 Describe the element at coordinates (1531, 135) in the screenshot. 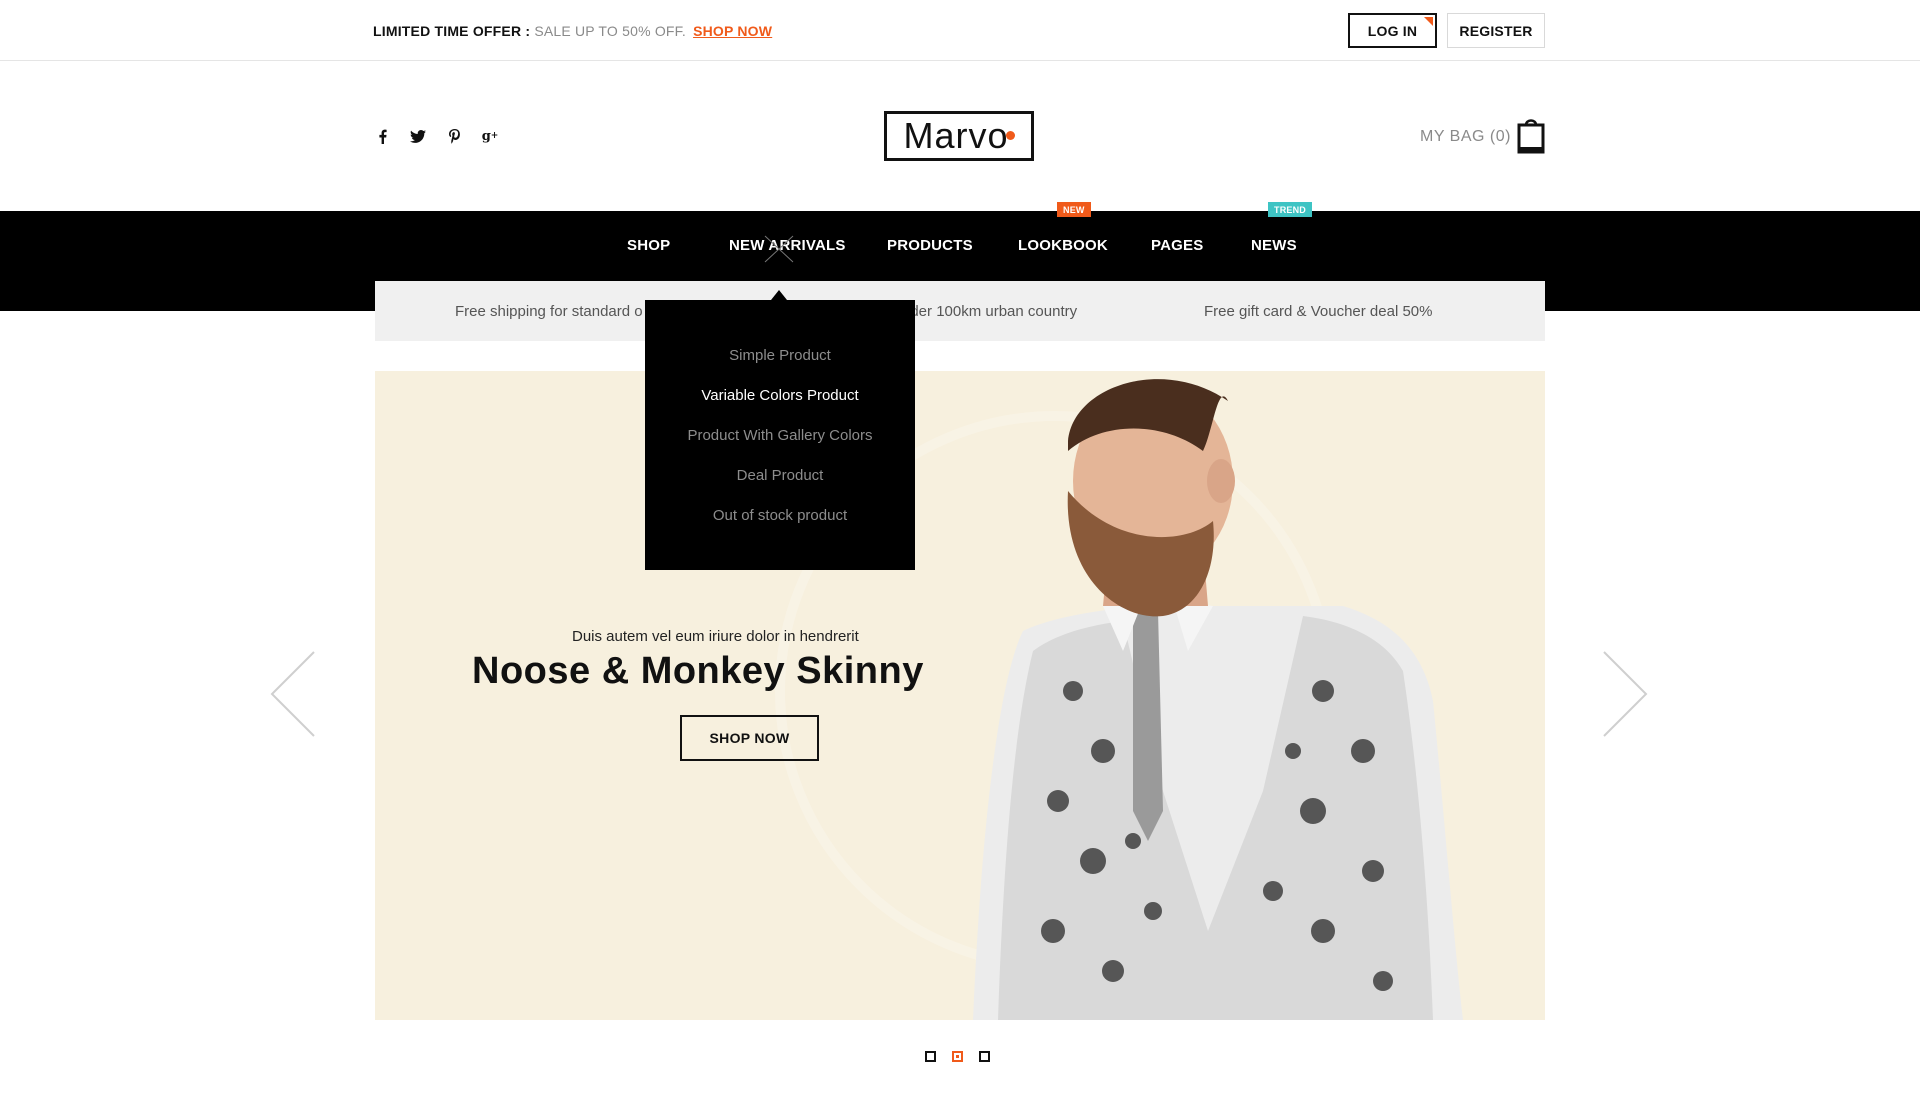

I see `shopping-bag-icon` at that location.